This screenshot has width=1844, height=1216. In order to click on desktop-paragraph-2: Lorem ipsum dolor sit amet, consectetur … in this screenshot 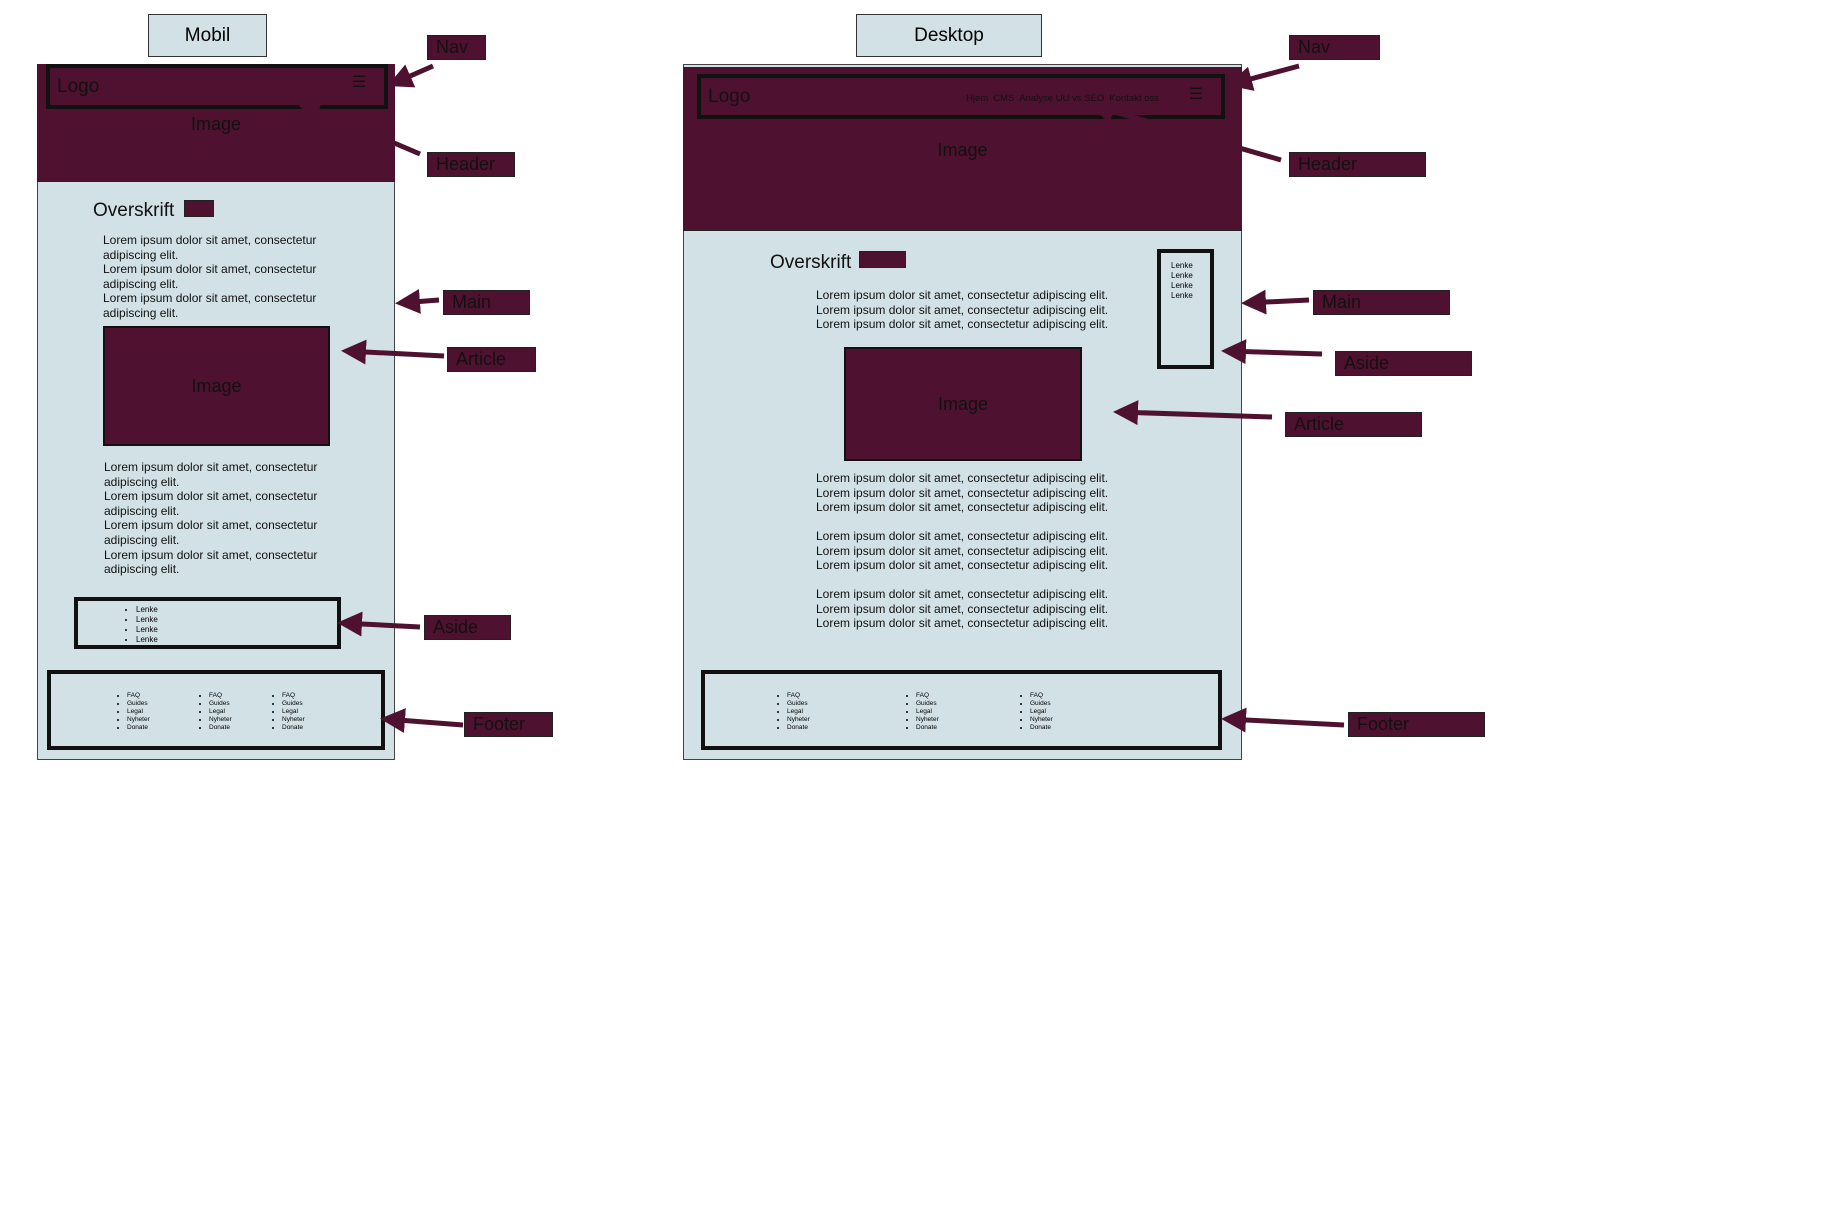, I will do `click(962, 551)`.